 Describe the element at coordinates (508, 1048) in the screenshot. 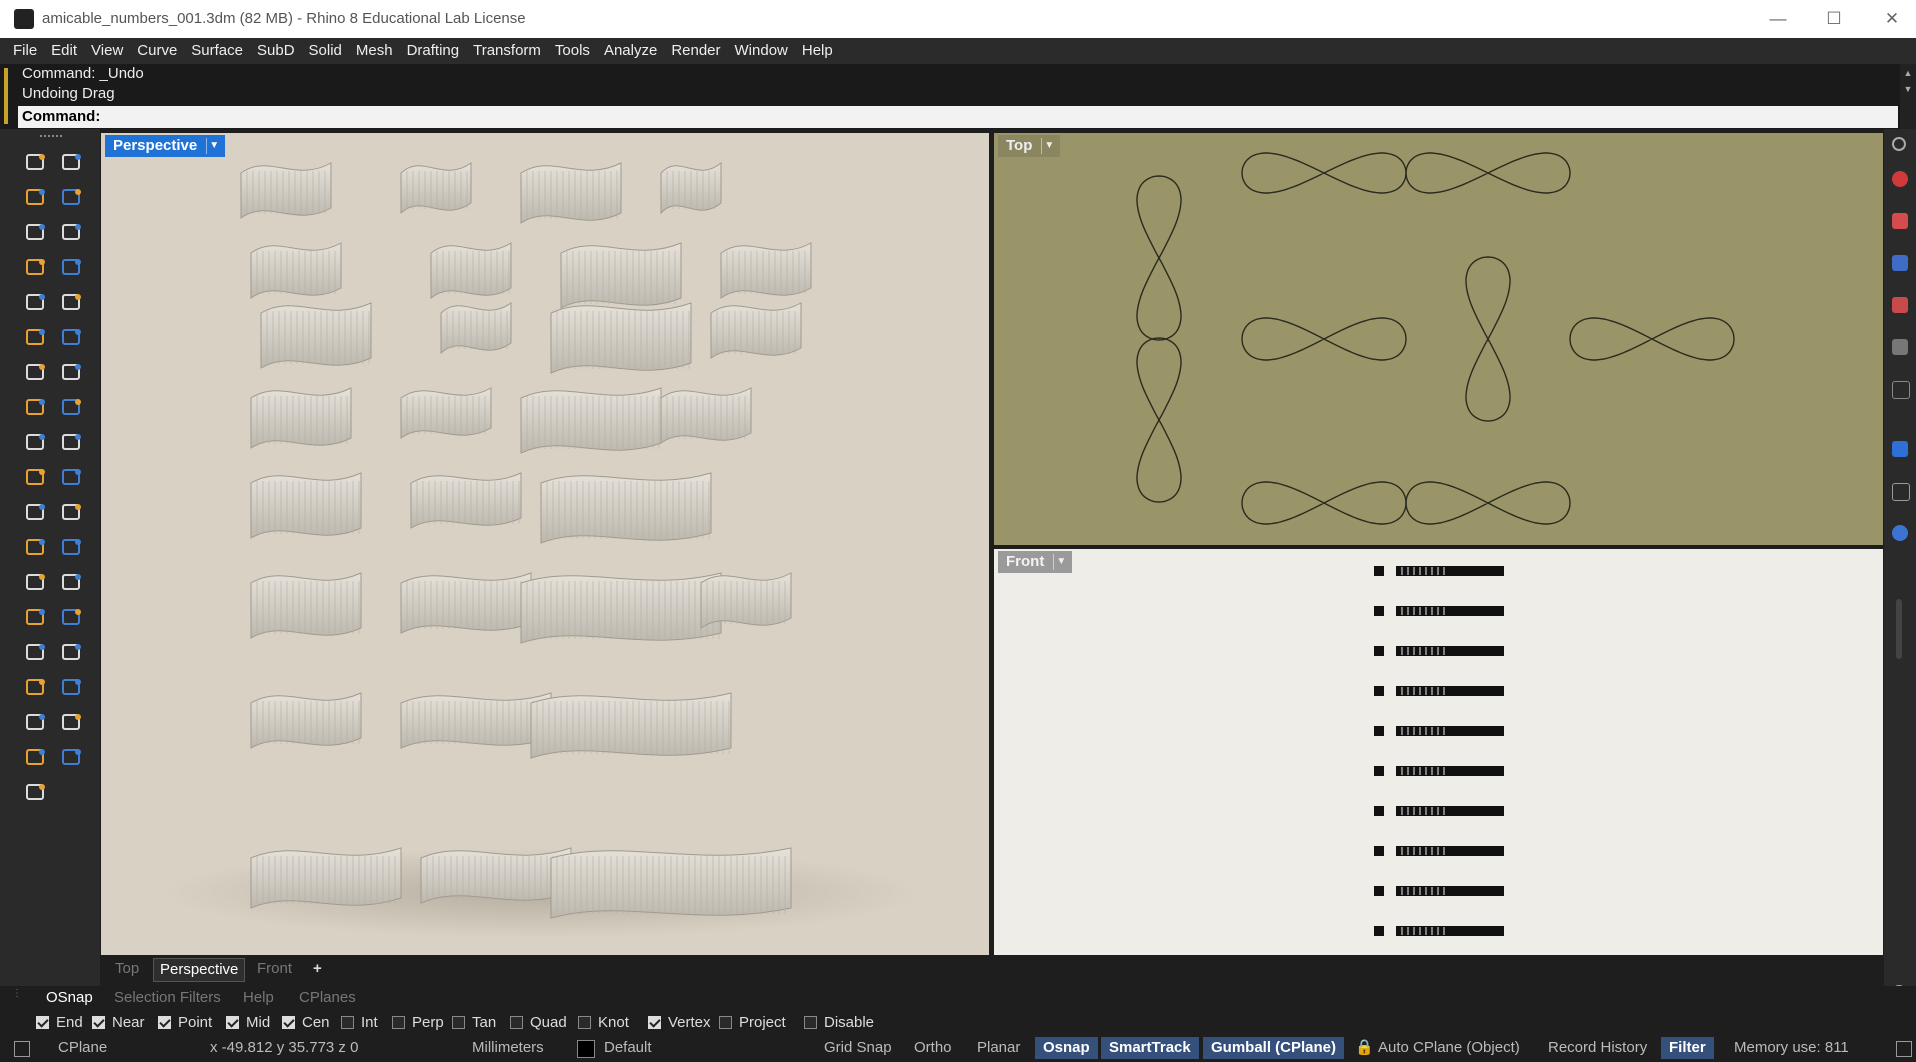

I see `status-units: Millimeters` at that location.